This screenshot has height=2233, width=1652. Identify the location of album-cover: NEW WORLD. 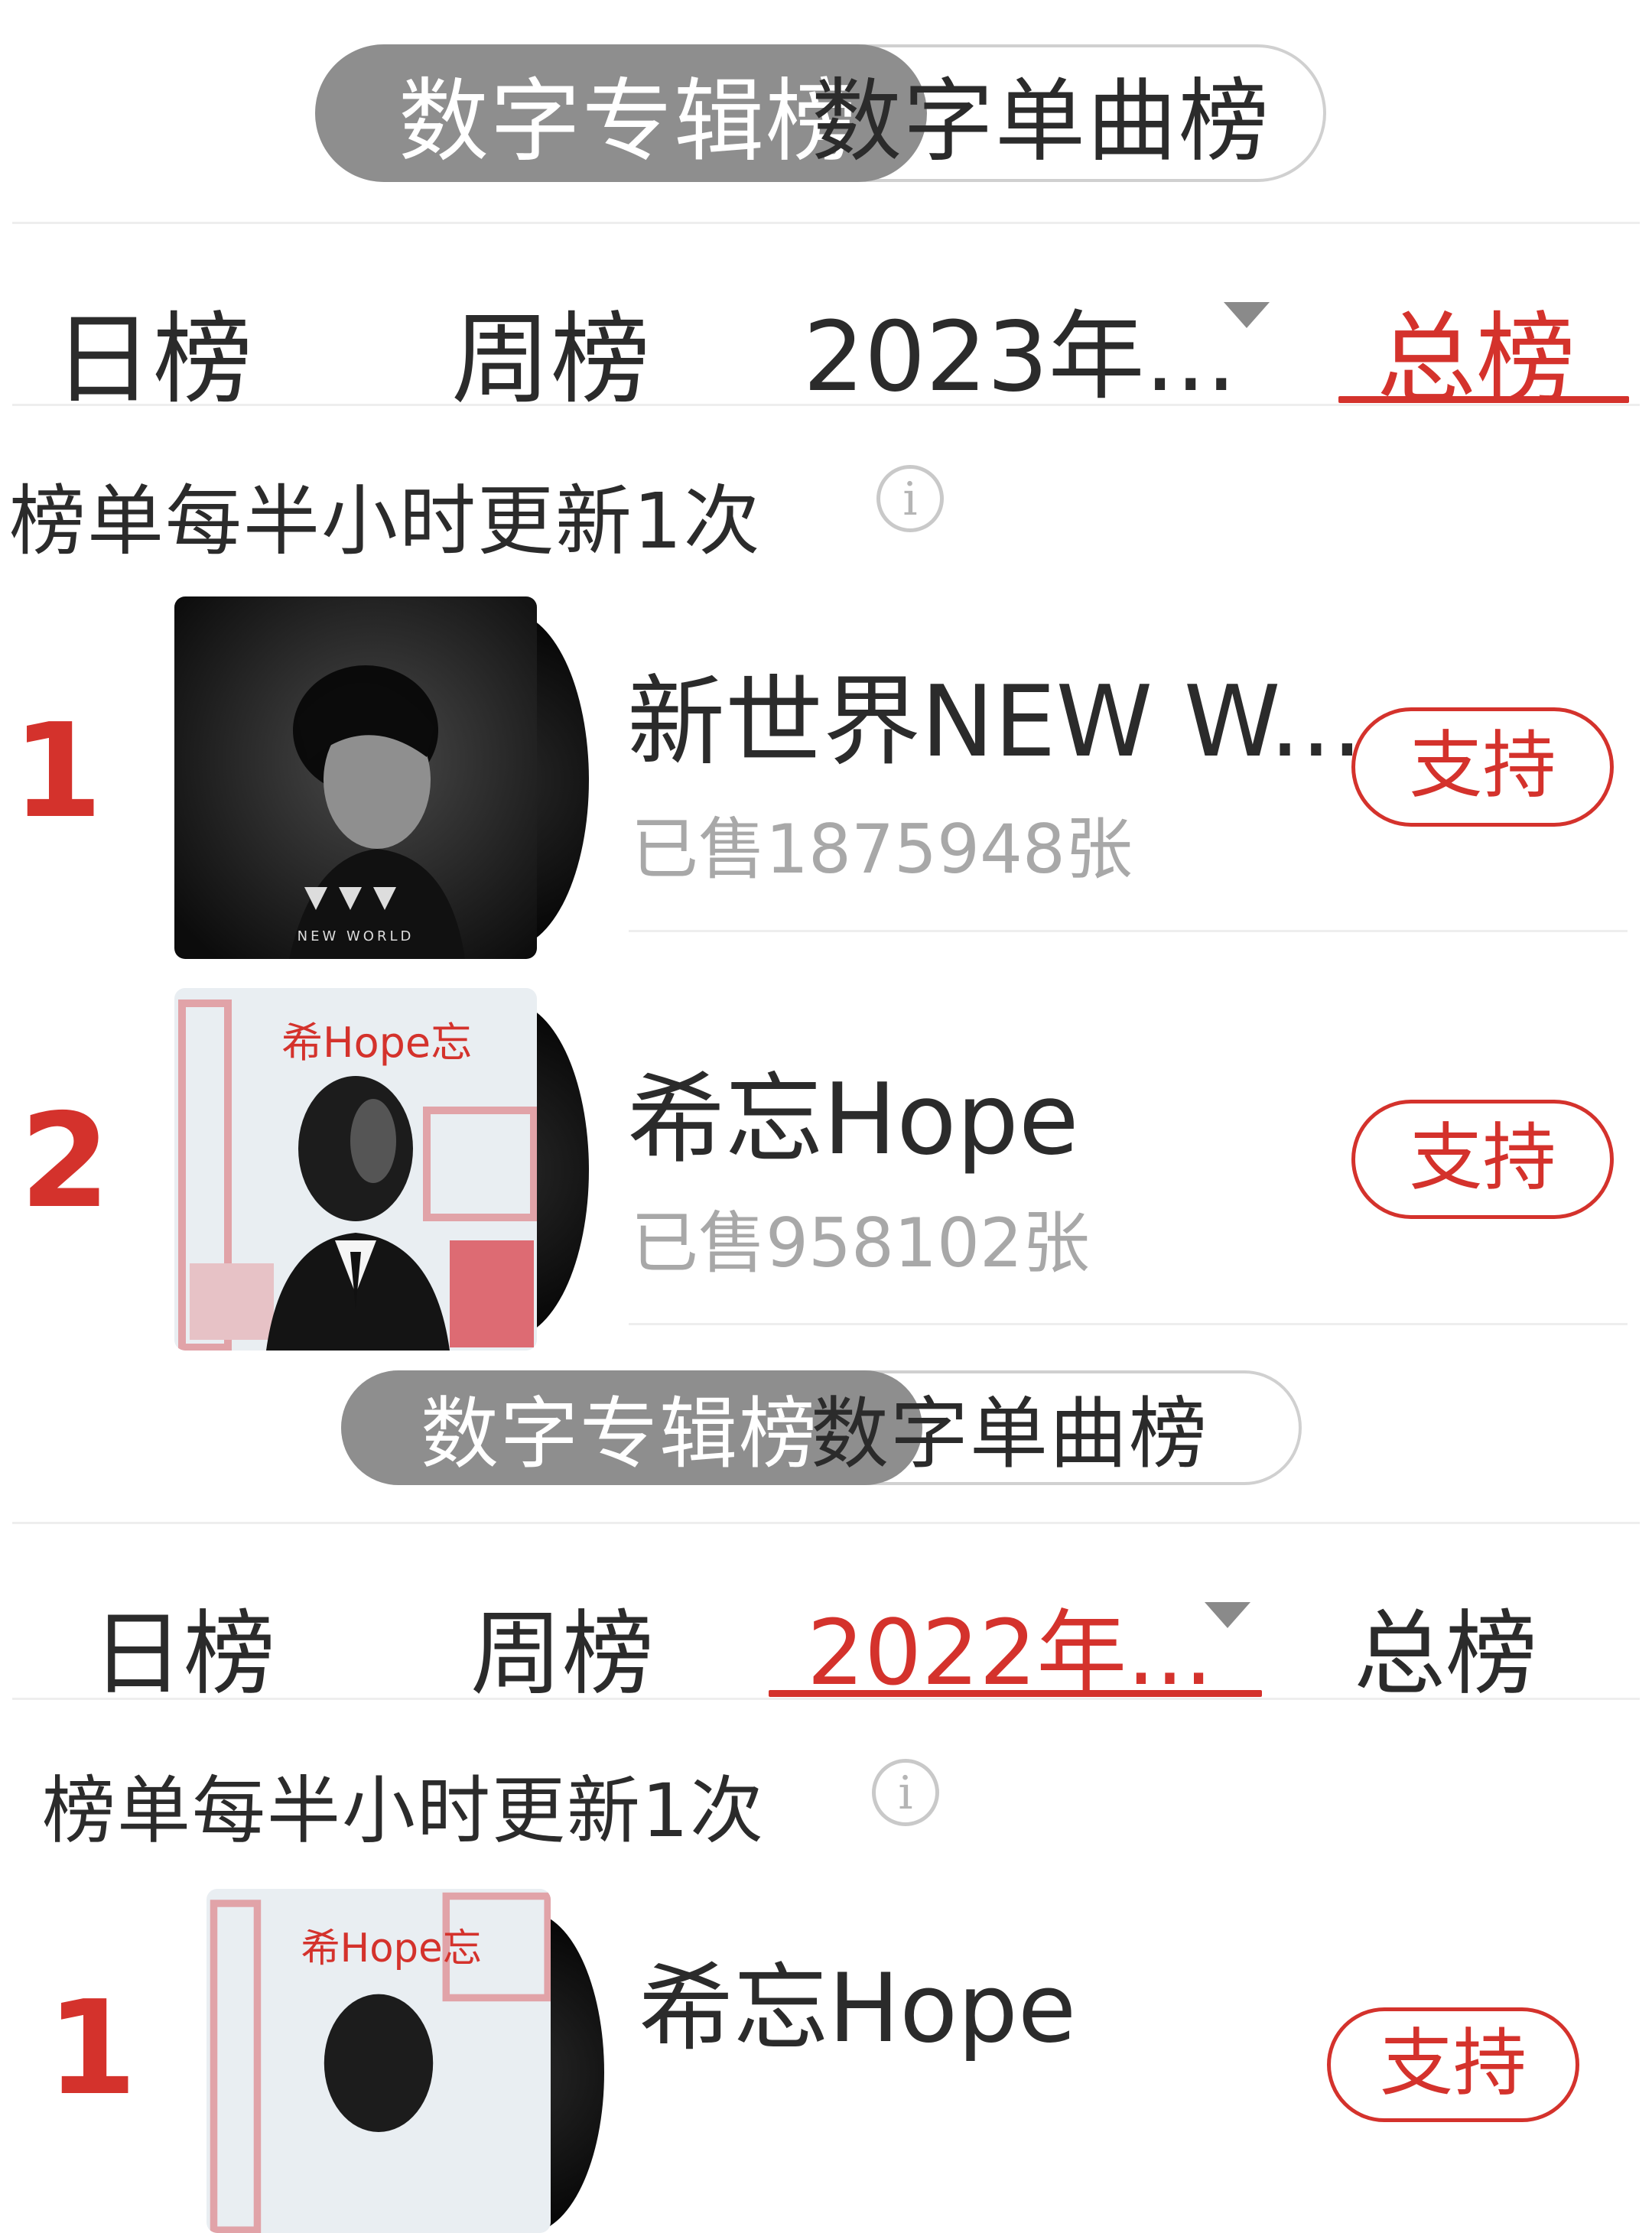
(355, 778).